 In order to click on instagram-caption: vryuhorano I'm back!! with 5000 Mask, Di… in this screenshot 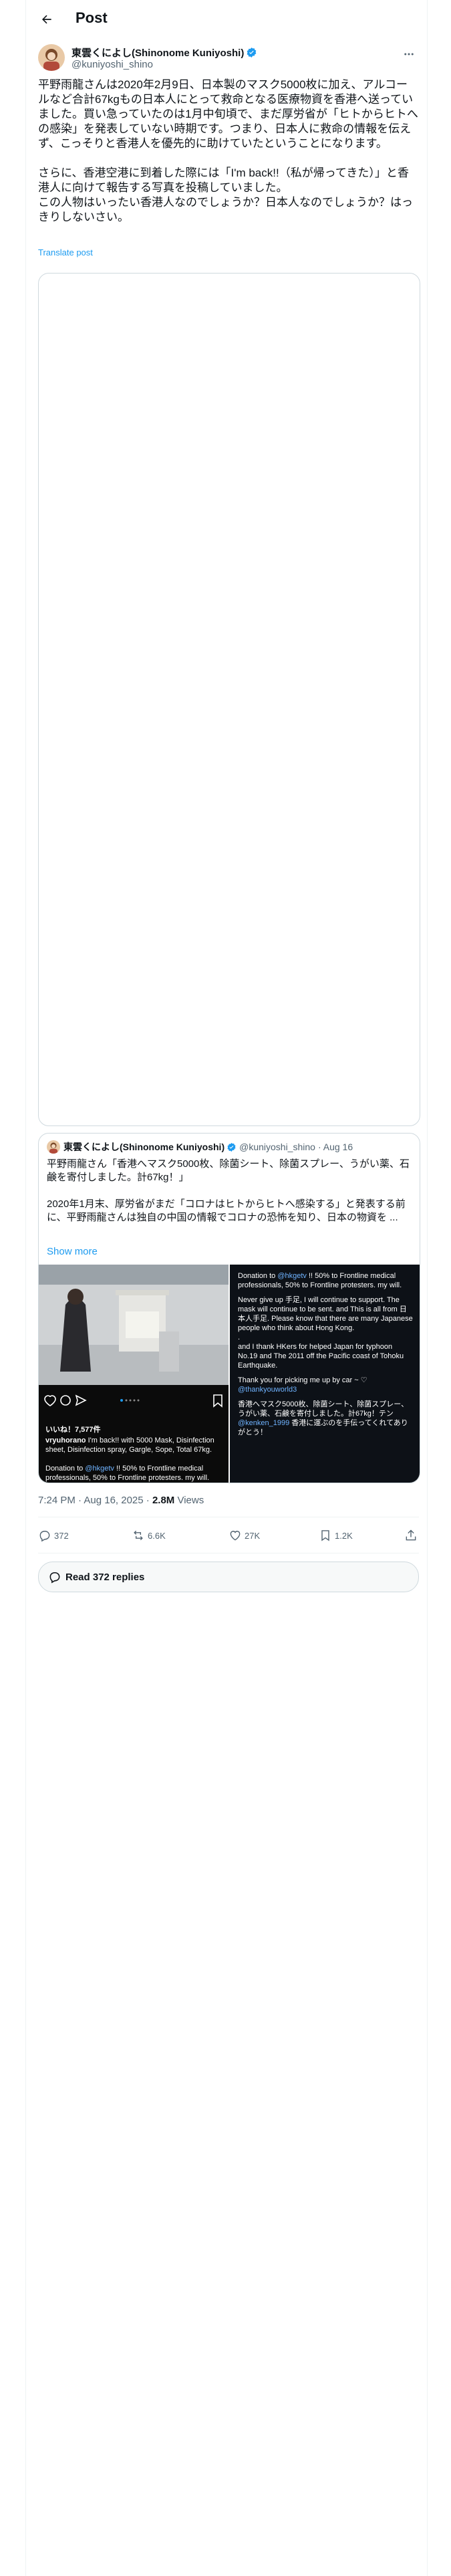, I will do `click(132, 1460)`.